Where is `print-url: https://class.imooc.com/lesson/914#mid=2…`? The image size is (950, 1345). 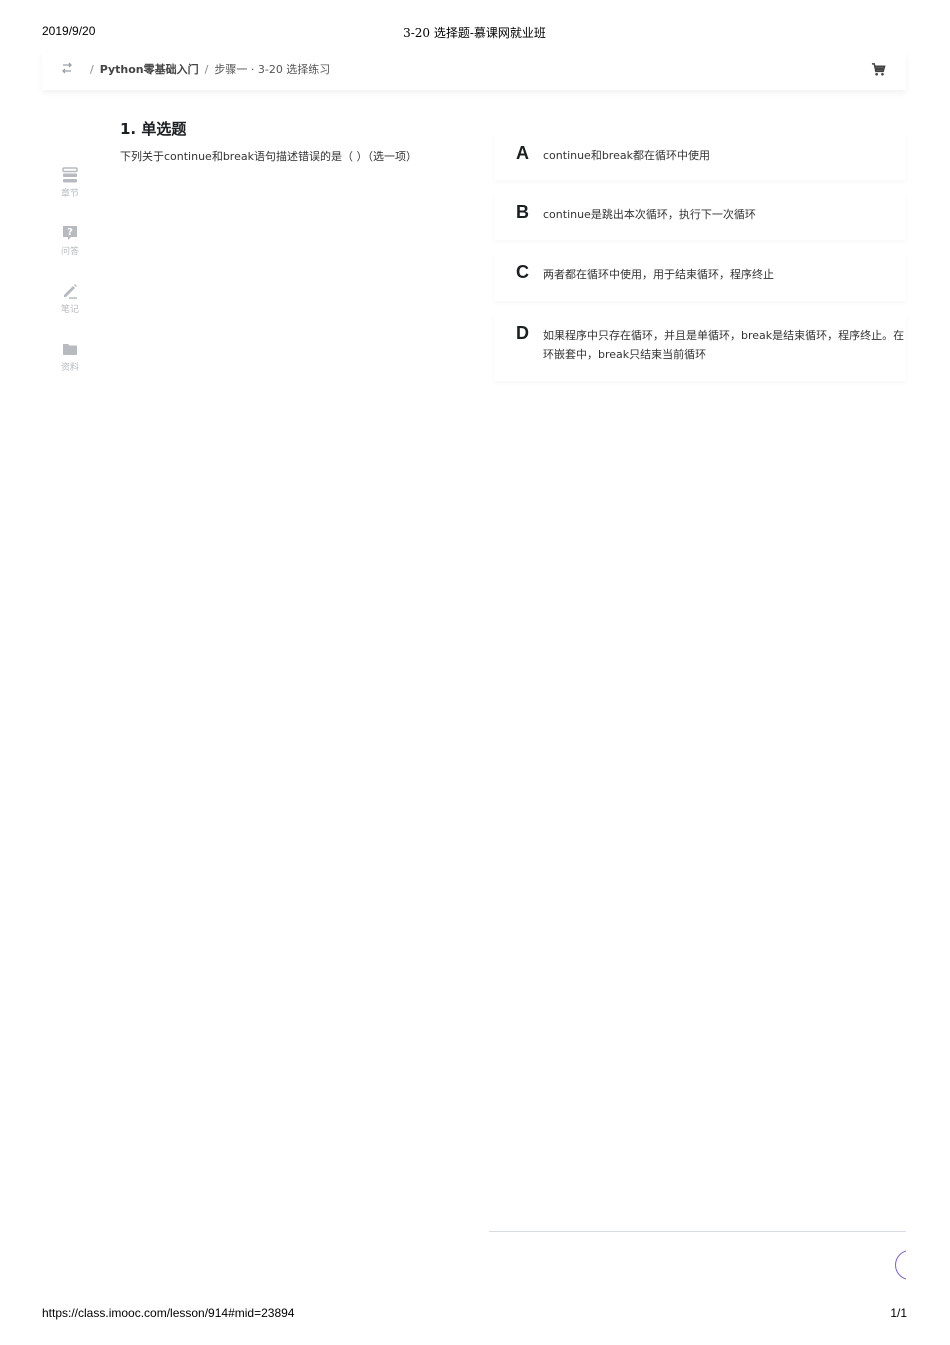
print-url: https://class.imooc.com/lesson/914#mid=2… is located at coordinates (168, 1313).